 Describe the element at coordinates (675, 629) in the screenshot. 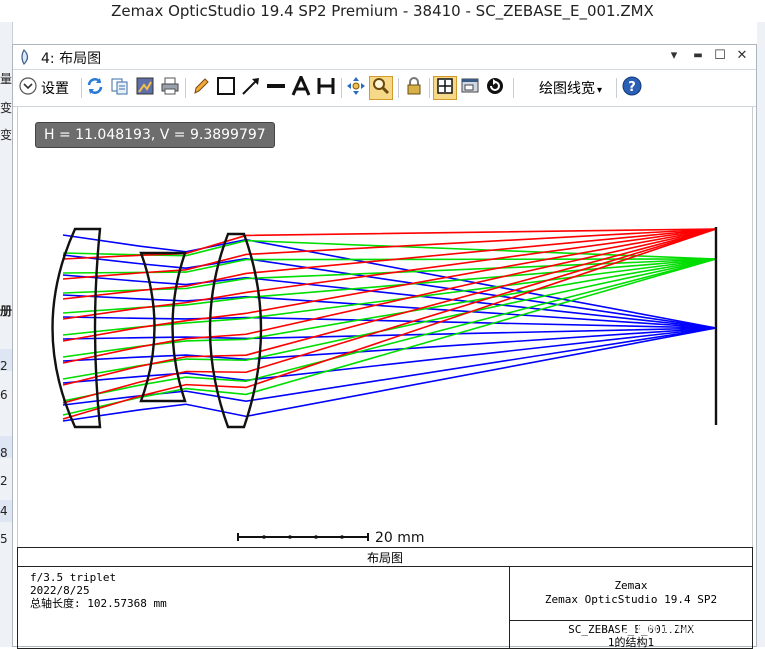

I see `watermark: CSDN @桃叶冰雪` at that location.